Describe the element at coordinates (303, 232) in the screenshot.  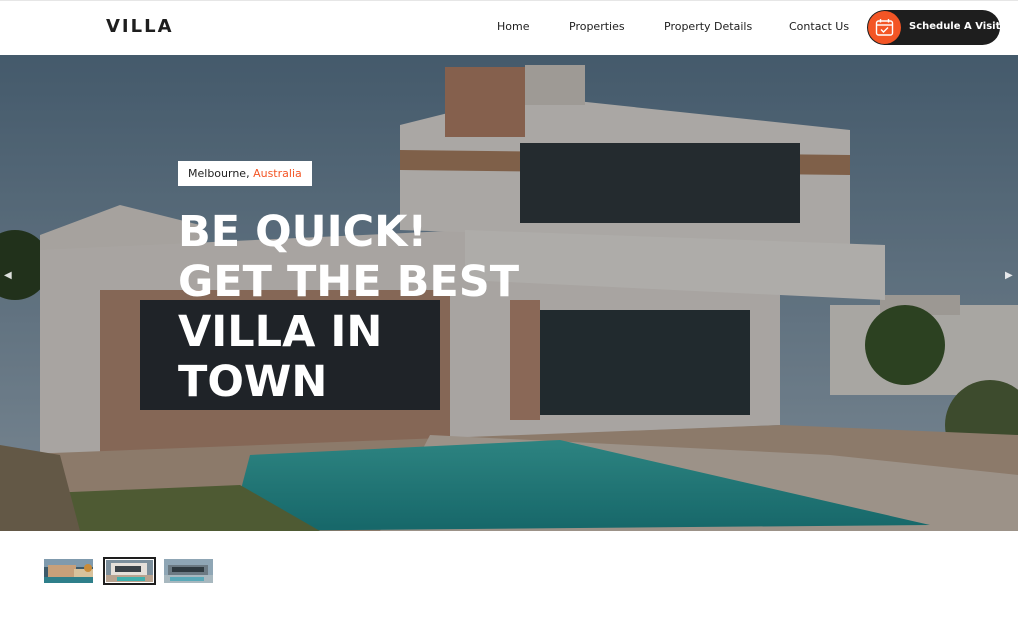
I see `hero-title-line: BE QUICK!` at that location.